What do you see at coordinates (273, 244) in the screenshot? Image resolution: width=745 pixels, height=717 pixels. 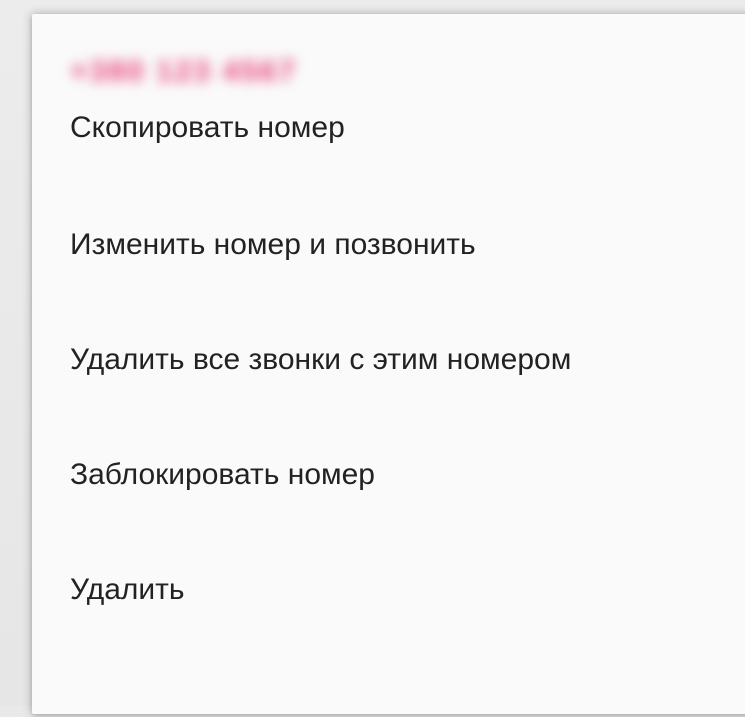 I see `menu-item-label: Изменить номер и позвонить` at bounding box center [273, 244].